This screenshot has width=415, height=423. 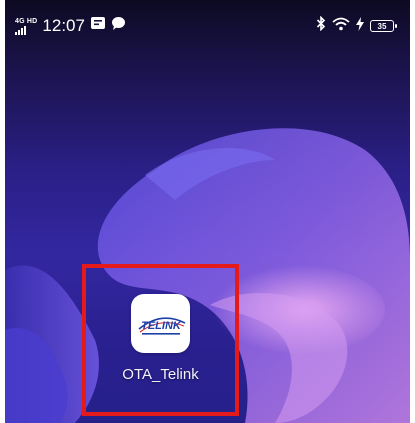 What do you see at coordinates (118, 26) in the screenshot?
I see `chat-bubble-icon` at bounding box center [118, 26].